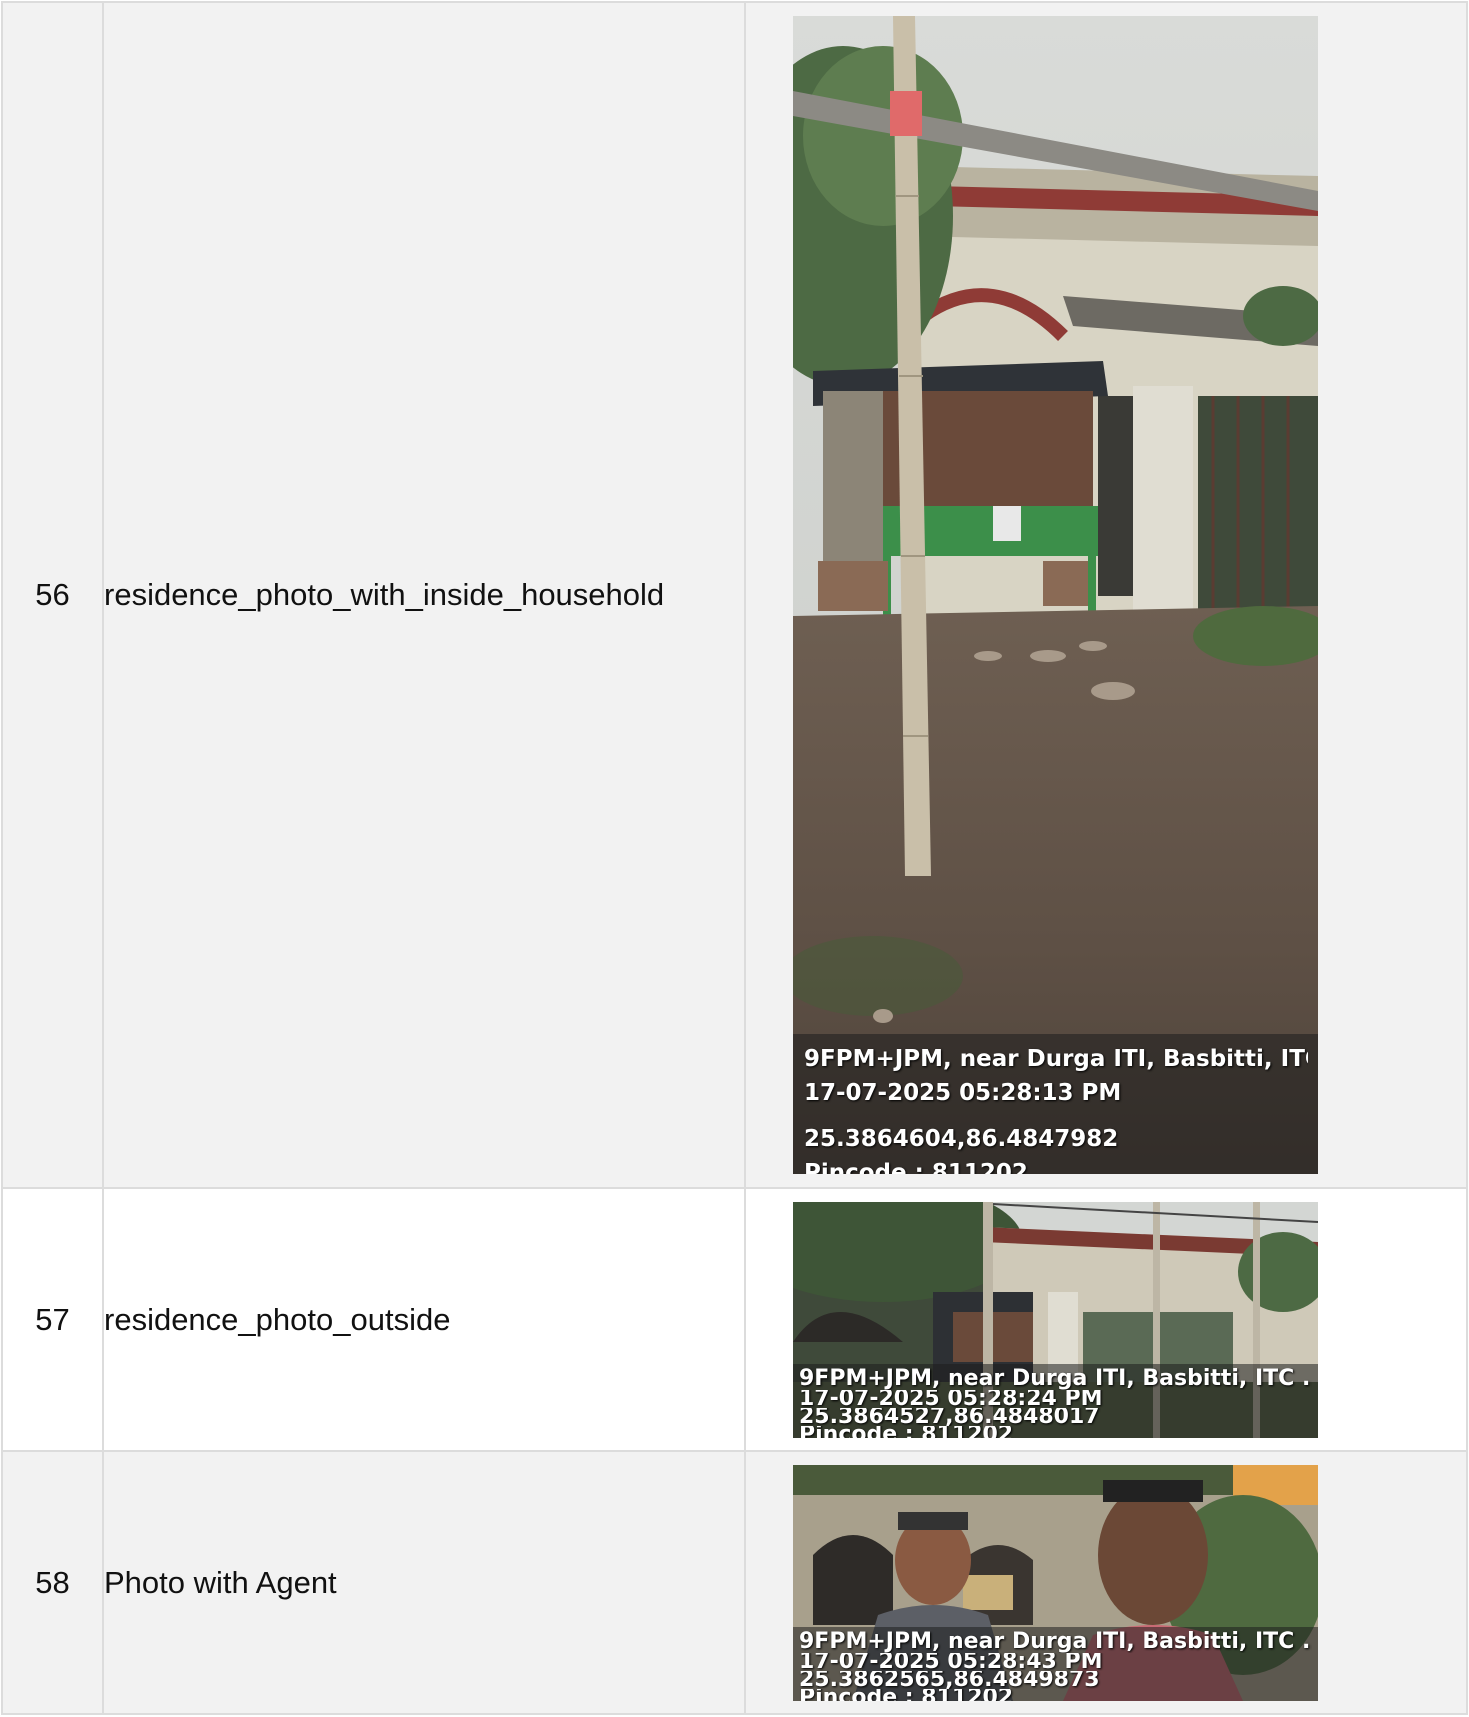 This screenshot has height=1717, width=1469. What do you see at coordinates (52, 1319) in the screenshot?
I see `row-number: 57` at bounding box center [52, 1319].